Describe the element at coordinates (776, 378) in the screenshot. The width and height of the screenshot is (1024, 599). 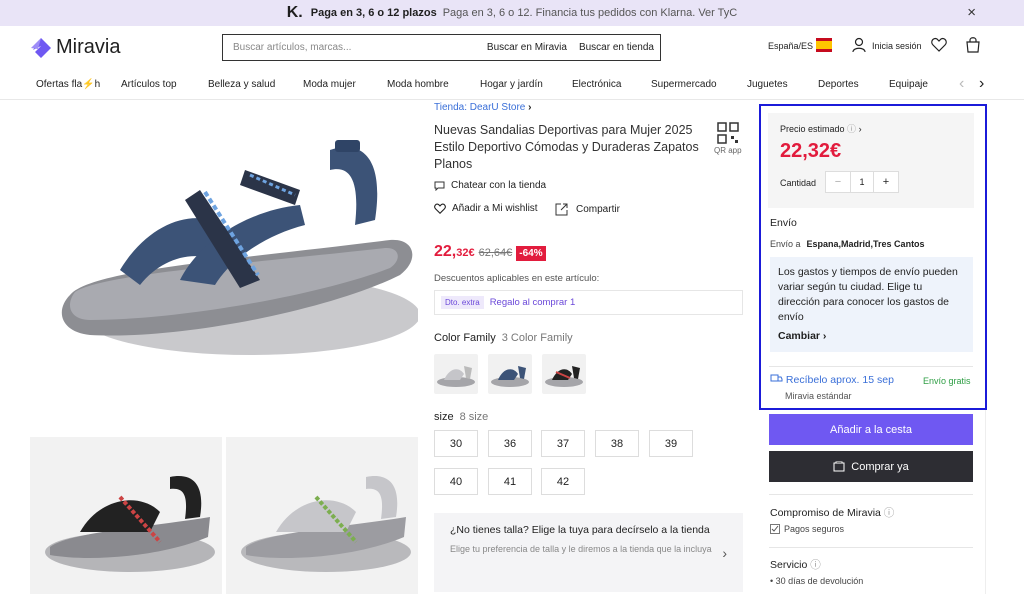
I see `truck-icon` at that location.